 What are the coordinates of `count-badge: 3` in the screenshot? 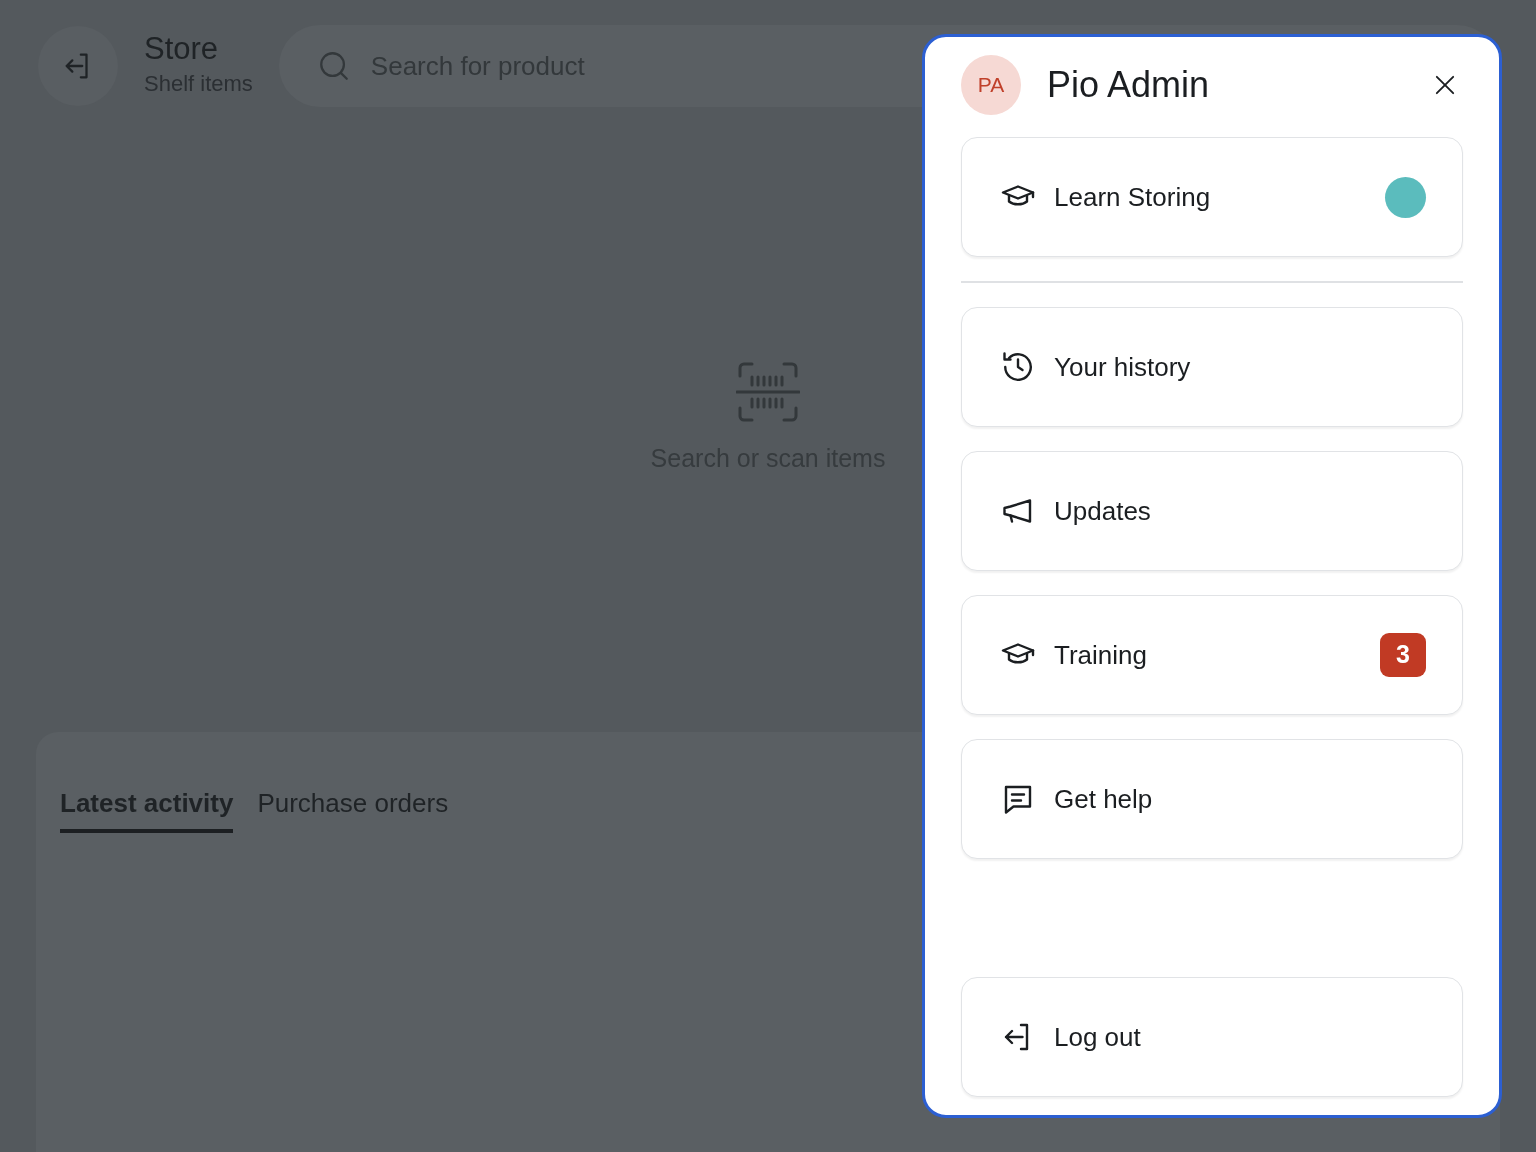 It's located at (1403, 655).